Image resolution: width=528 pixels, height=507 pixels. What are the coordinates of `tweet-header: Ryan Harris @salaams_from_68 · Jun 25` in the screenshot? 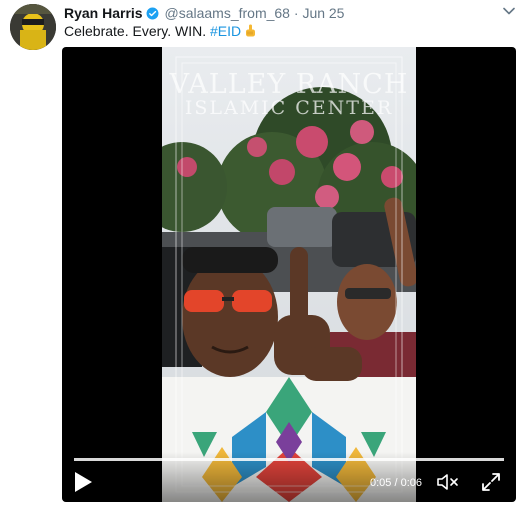 It's located at (204, 14).